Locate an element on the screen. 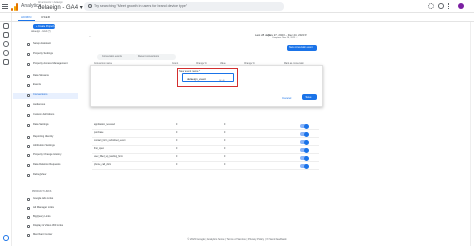 This screenshot has height=246, width=474. sidebar-item-conversions: Conversions is located at coordinates (45, 96).